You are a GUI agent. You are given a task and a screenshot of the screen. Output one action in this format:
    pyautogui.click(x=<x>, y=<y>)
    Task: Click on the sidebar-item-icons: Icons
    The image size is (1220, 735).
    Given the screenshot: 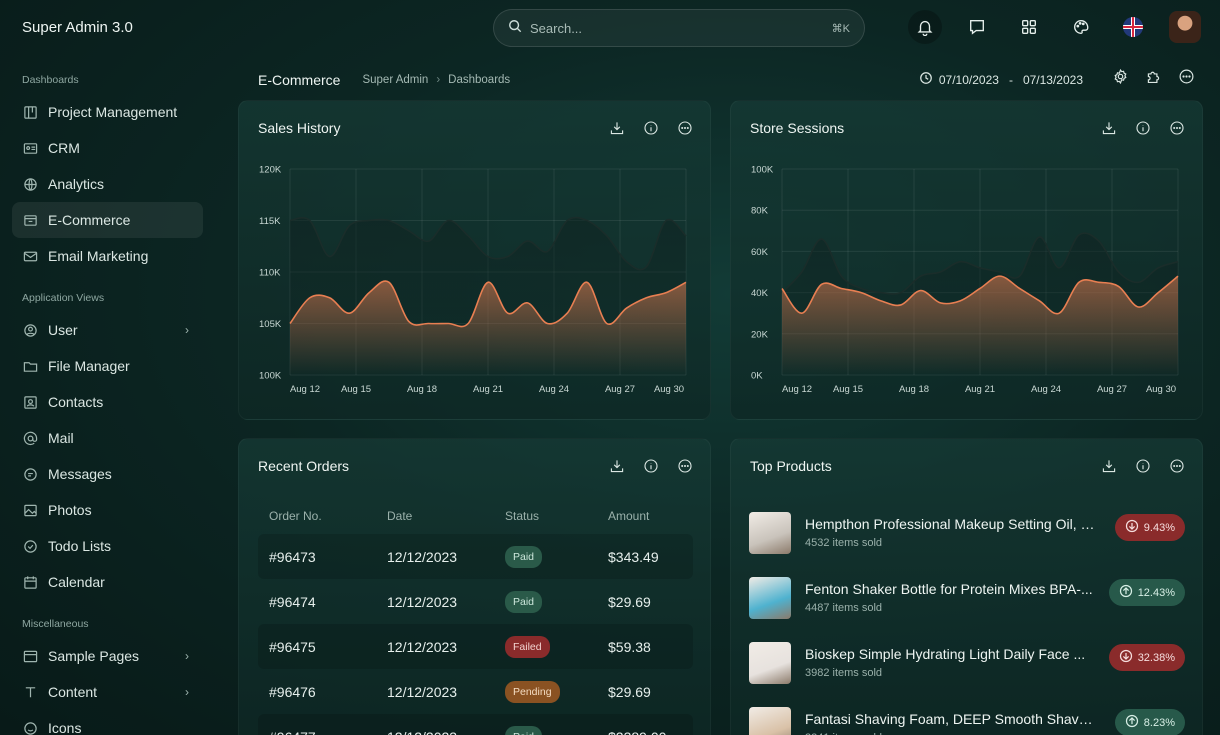 What is the action you would take?
    pyautogui.click(x=107, y=722)
    